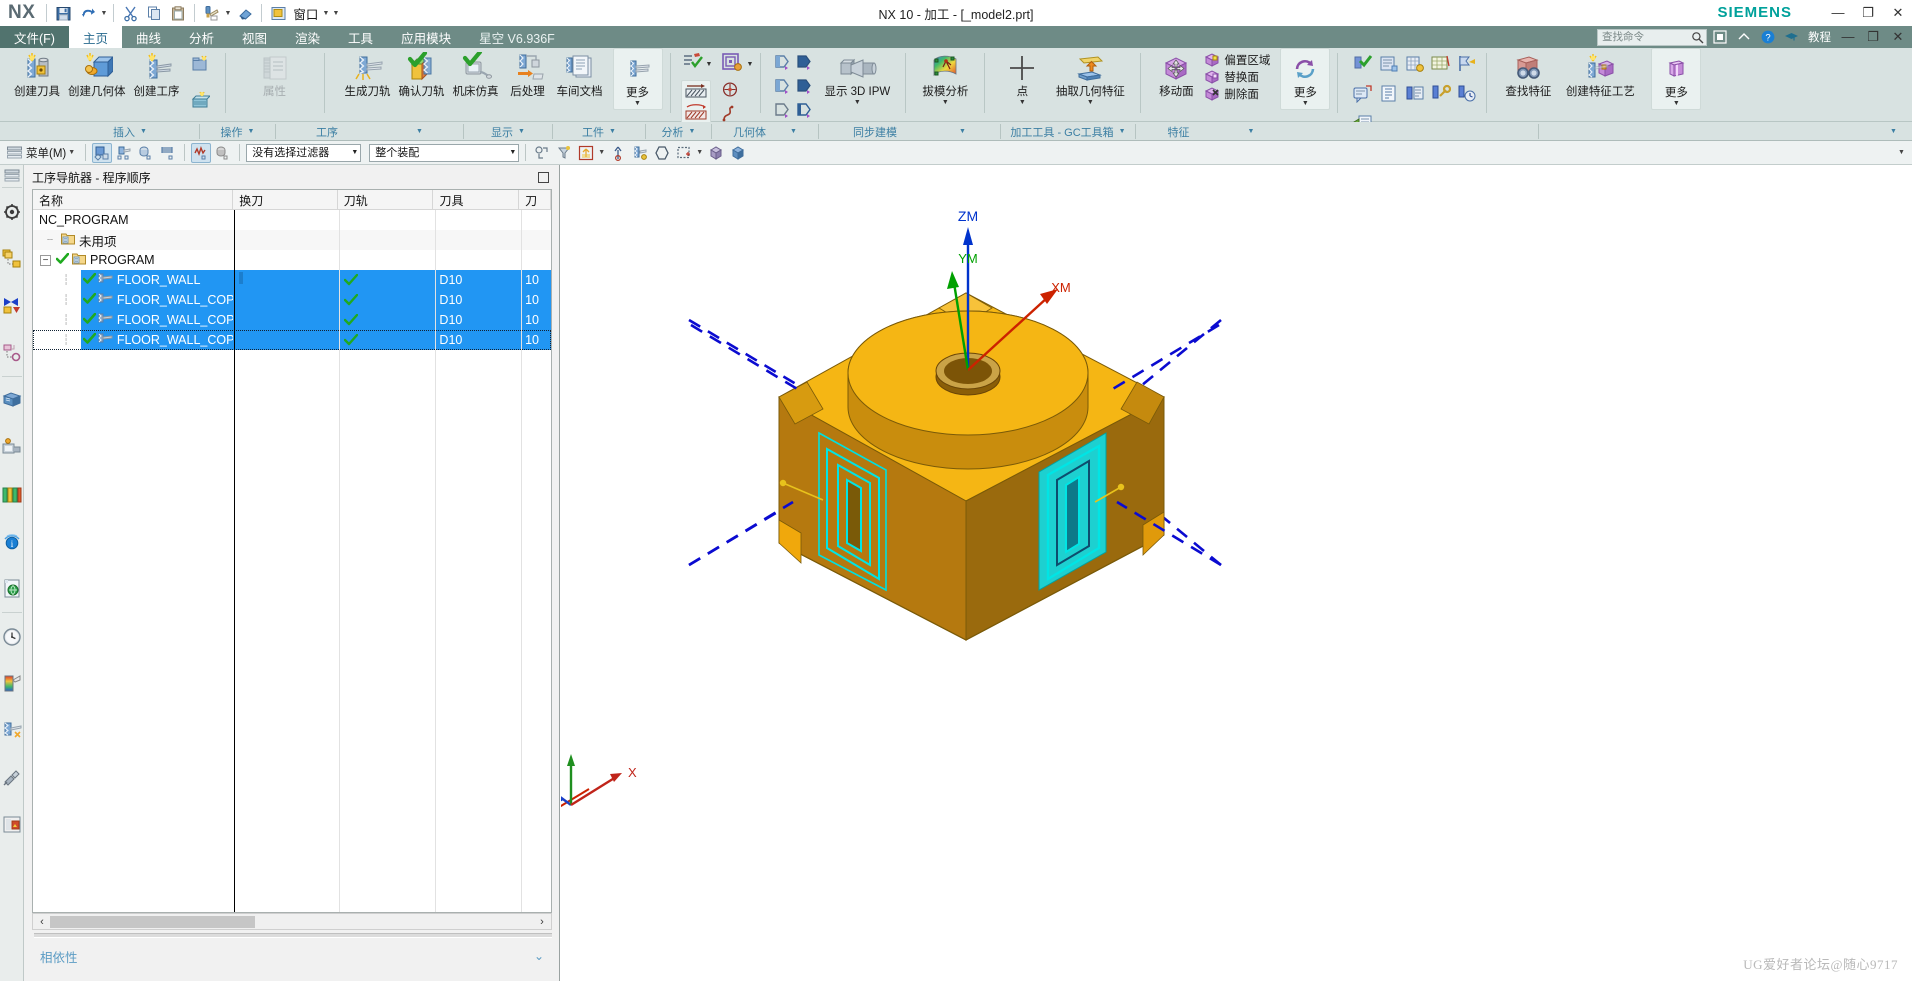 The image size is (1912, 981). What do you see at coordinates (227, 13) in the screenshot?
I see `format-painter-dropdown-icon: ▼` at bounding box center [227, 13].